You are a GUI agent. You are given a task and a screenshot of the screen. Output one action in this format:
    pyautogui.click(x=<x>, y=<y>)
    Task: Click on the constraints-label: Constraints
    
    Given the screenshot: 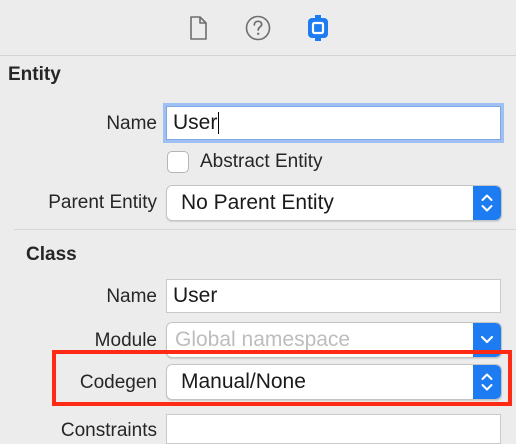 What is the action you would take?
    pyautogui.click(x=108, y=430)
    